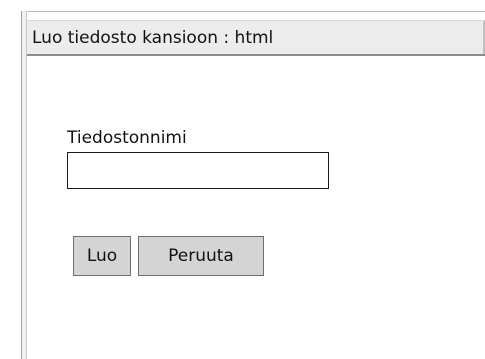 The height and width of the screenshot is (359, 485). Describe the element at coordinates (102, 256) in the screenshot. I see `create-button: Luo` at that location.